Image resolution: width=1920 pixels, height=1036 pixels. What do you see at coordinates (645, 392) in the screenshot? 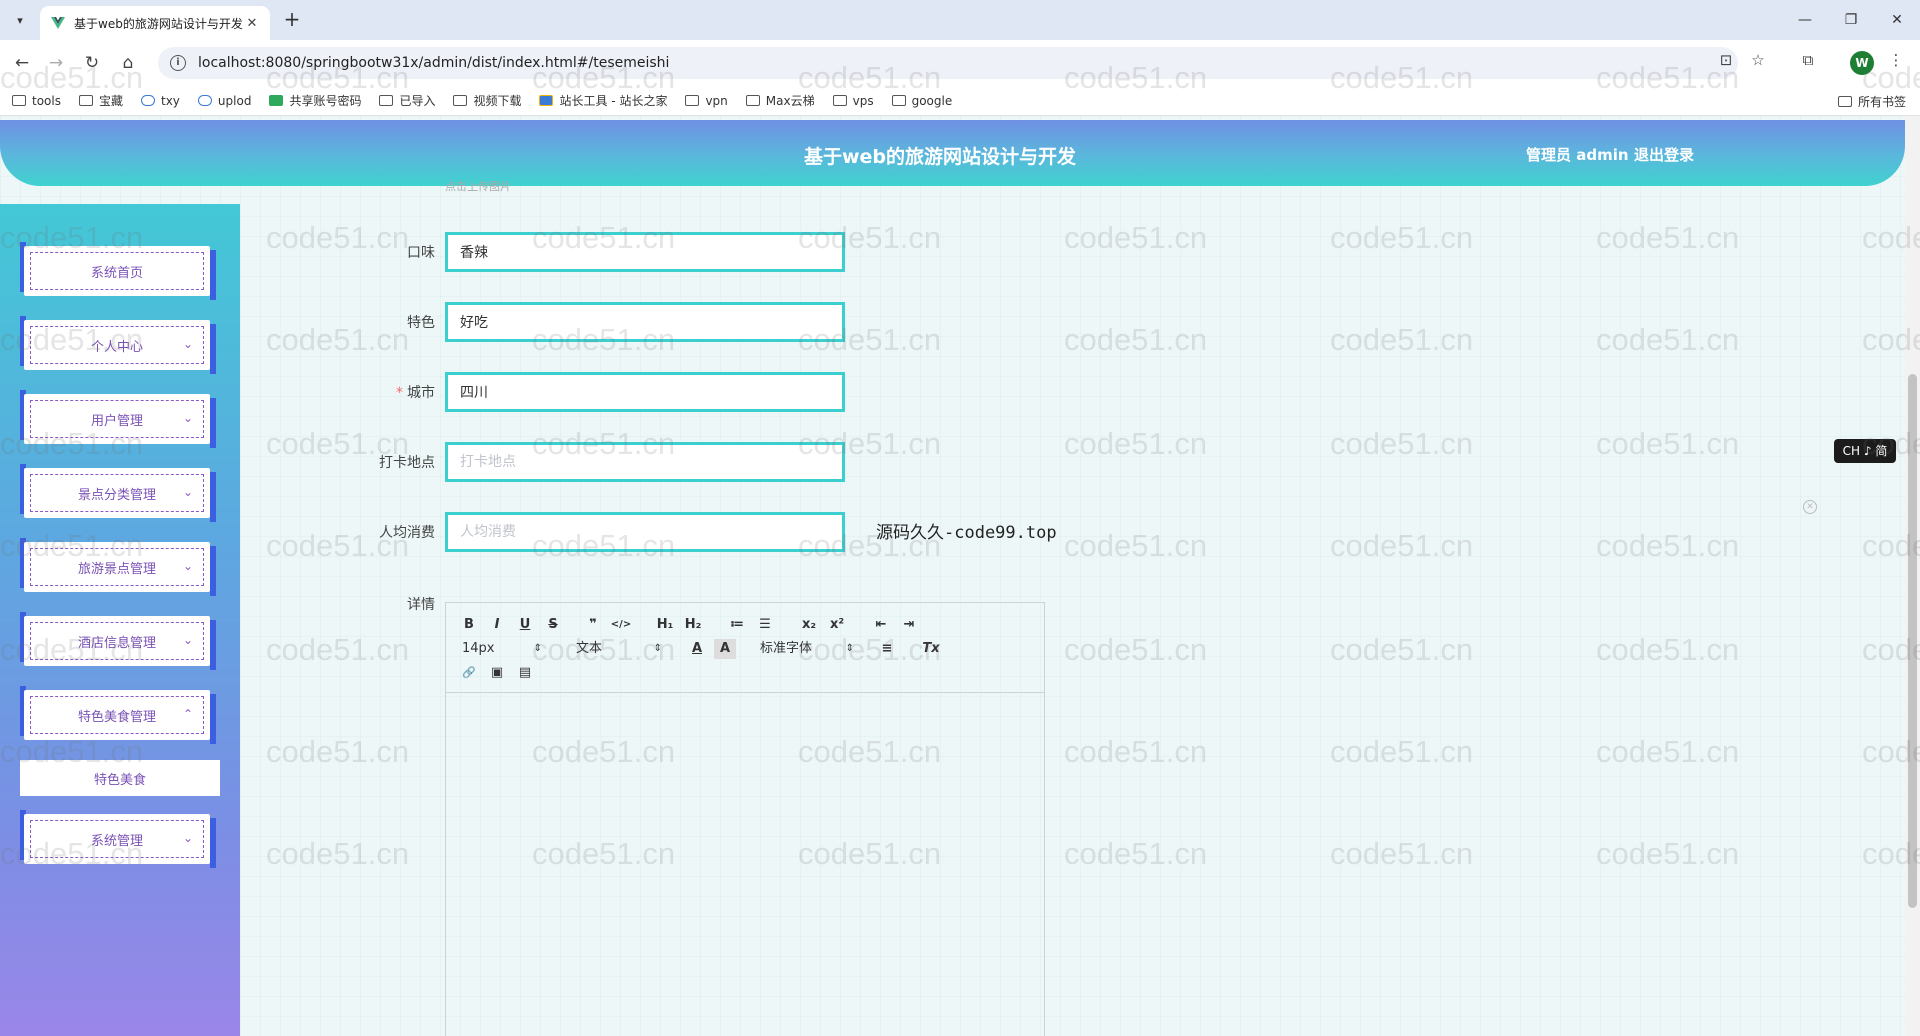
I see `city-input` at bounding box center [645, 392].